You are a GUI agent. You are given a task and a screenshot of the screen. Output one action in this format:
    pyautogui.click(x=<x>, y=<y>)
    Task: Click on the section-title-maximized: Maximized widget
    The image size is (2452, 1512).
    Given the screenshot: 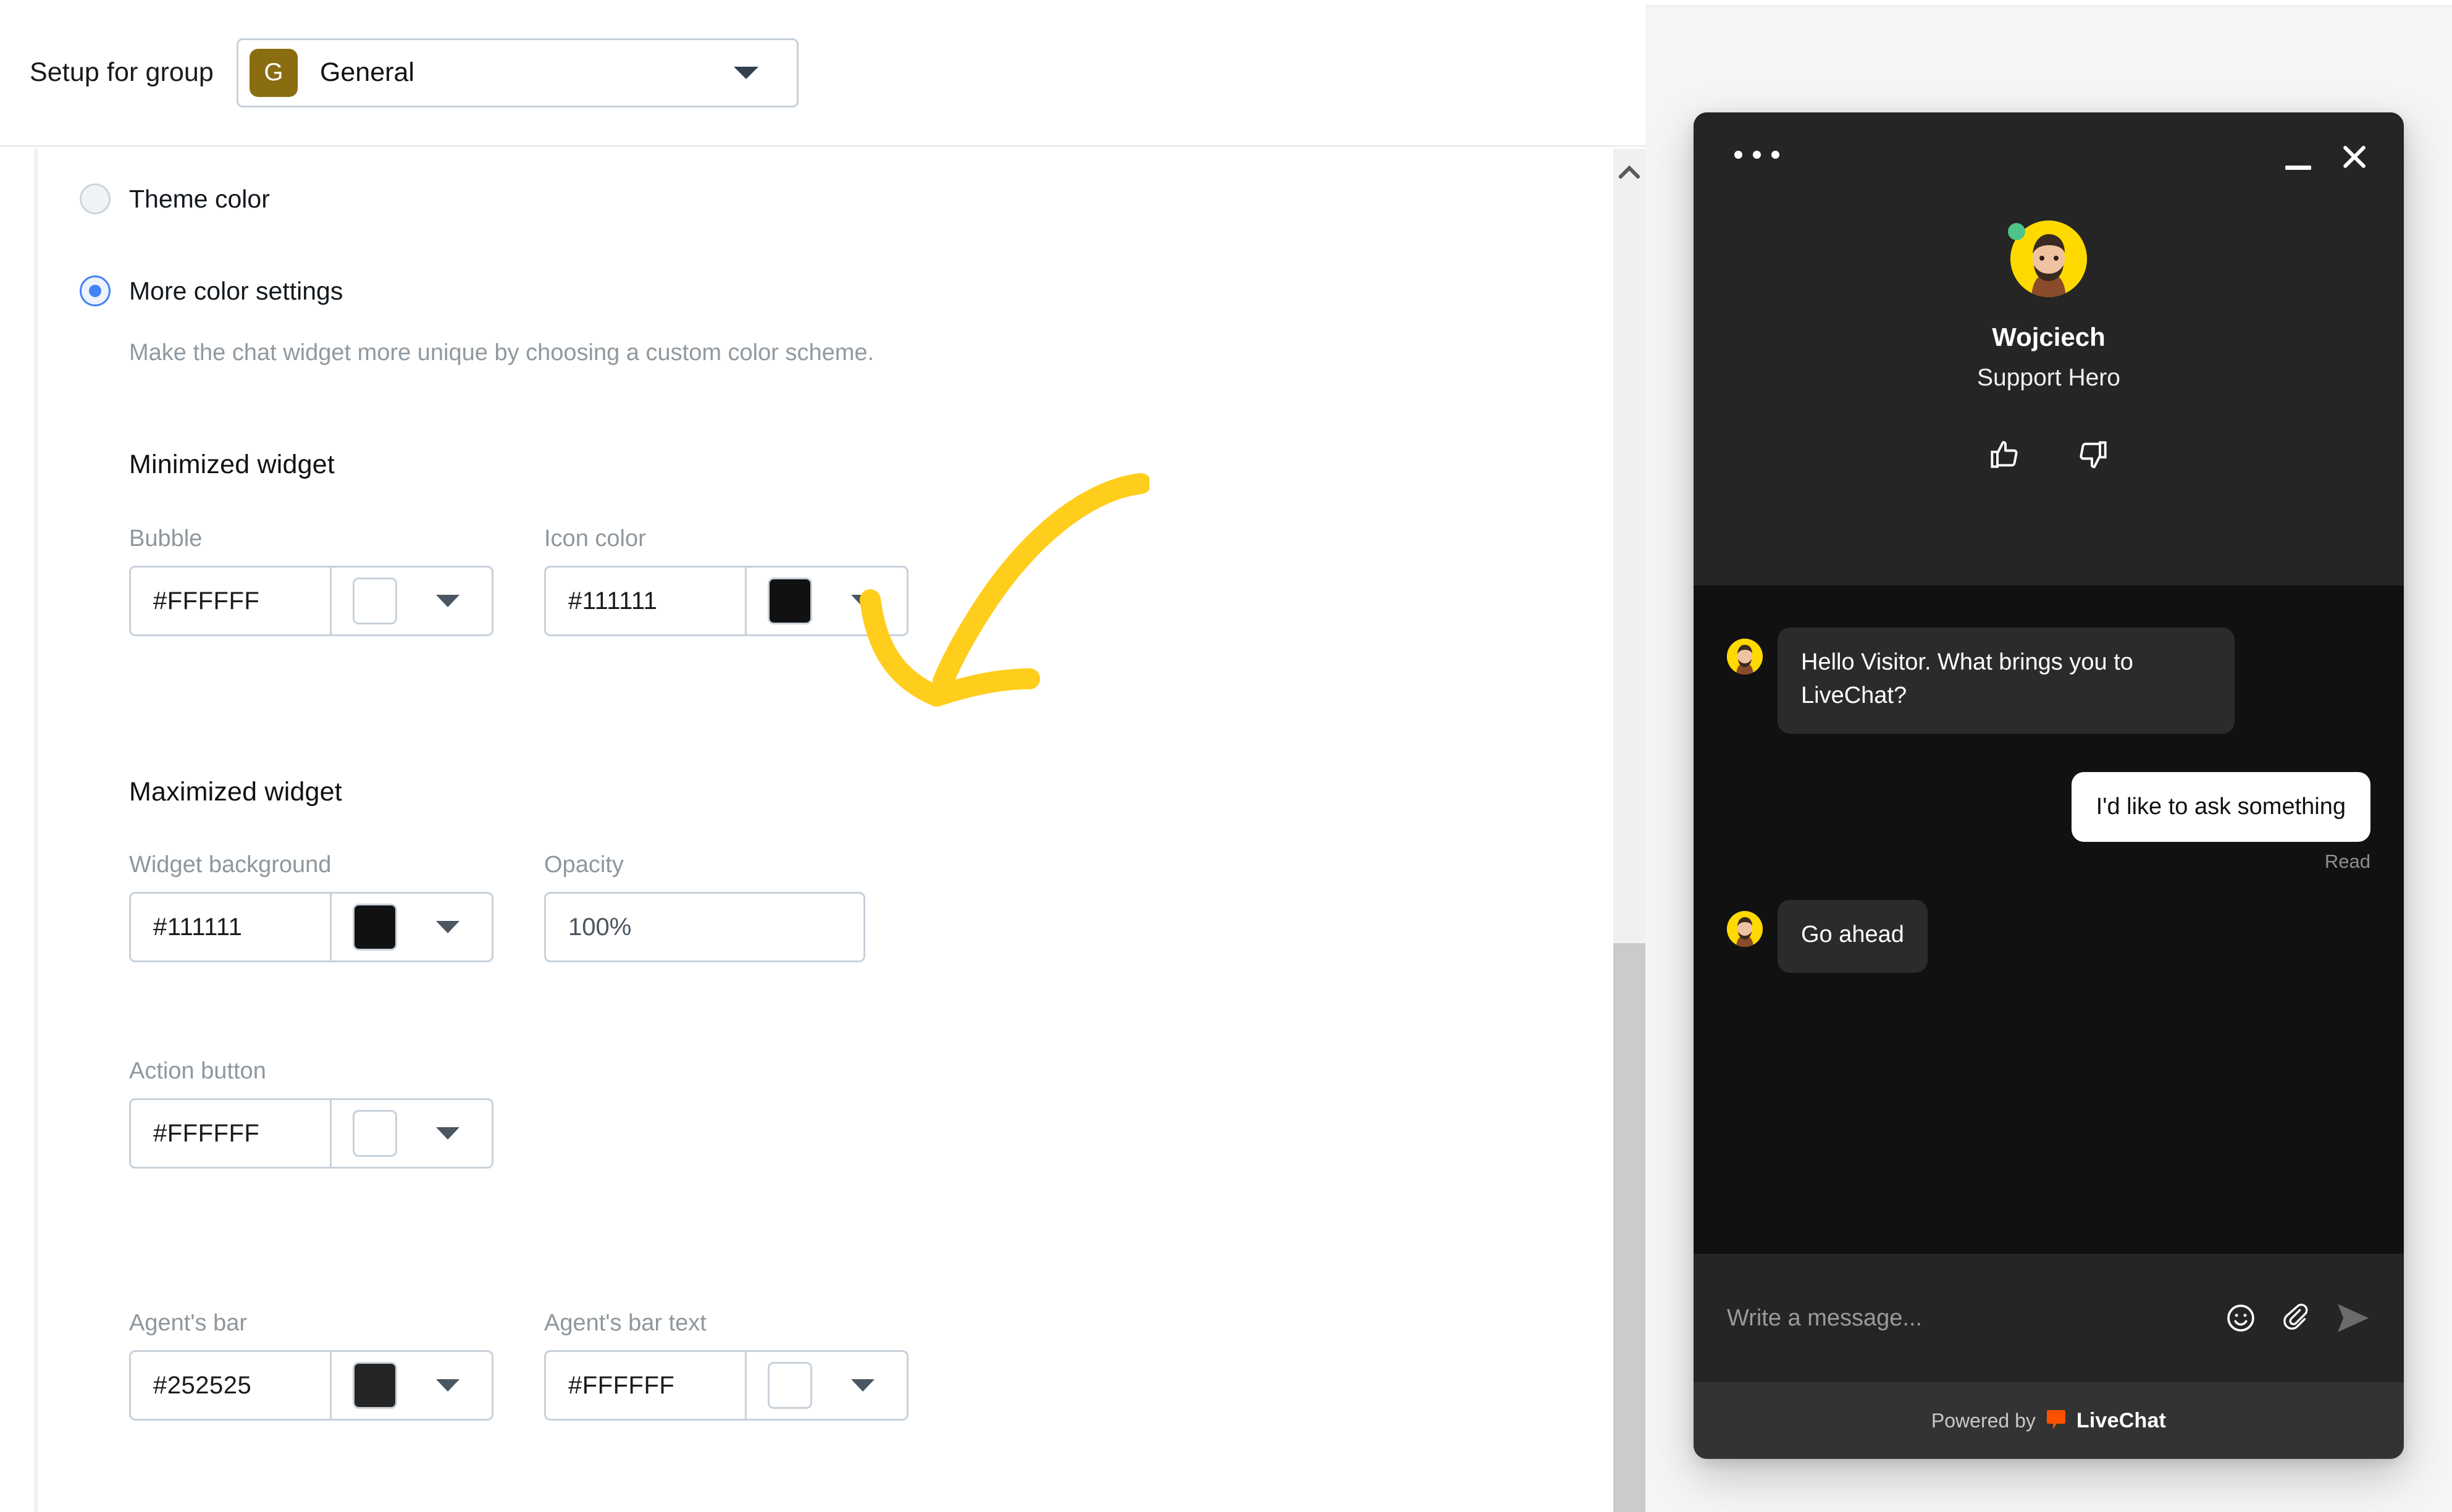 What is the action you would take?
    pyautogui.click(x=235, y=792)
    